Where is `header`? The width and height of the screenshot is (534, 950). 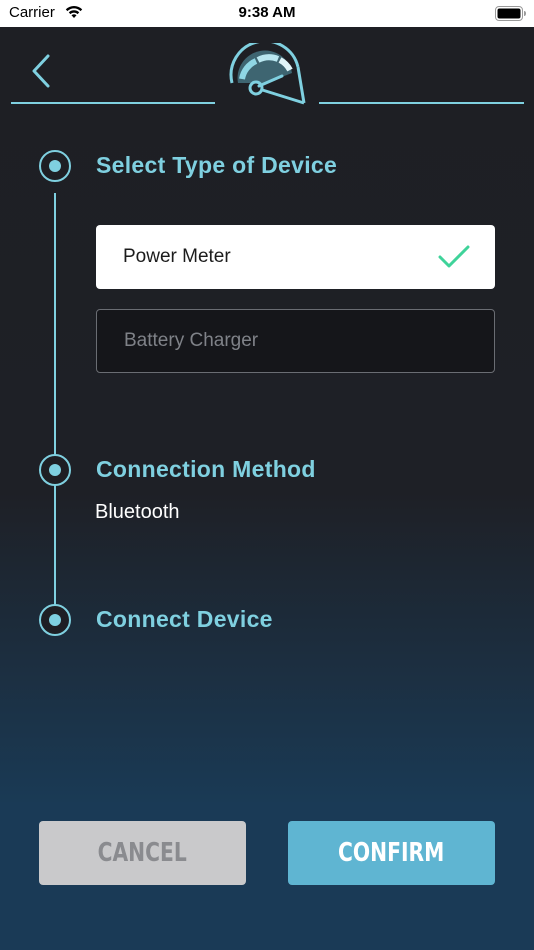 header is located at coordinates (267, 67).